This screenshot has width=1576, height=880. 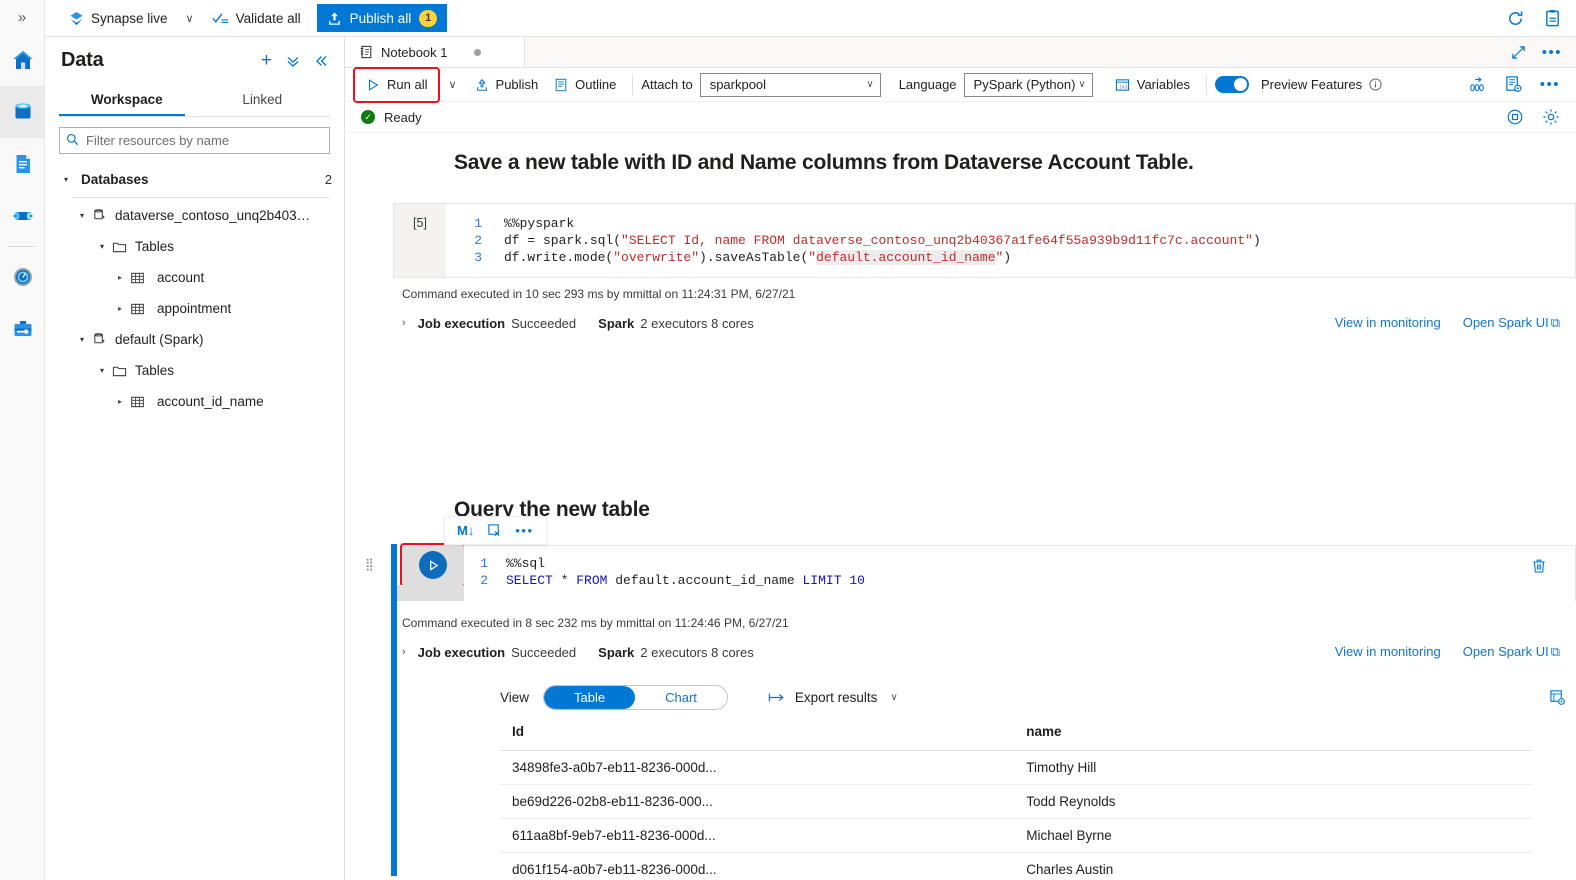 I want to click on hide-panel-button, so click(x=321, y=61).